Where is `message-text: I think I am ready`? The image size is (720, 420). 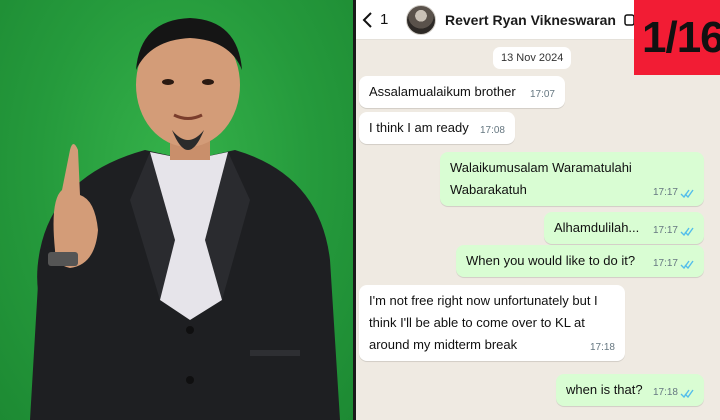
message-text: I think I am ready is located at coordinates (419, 127).